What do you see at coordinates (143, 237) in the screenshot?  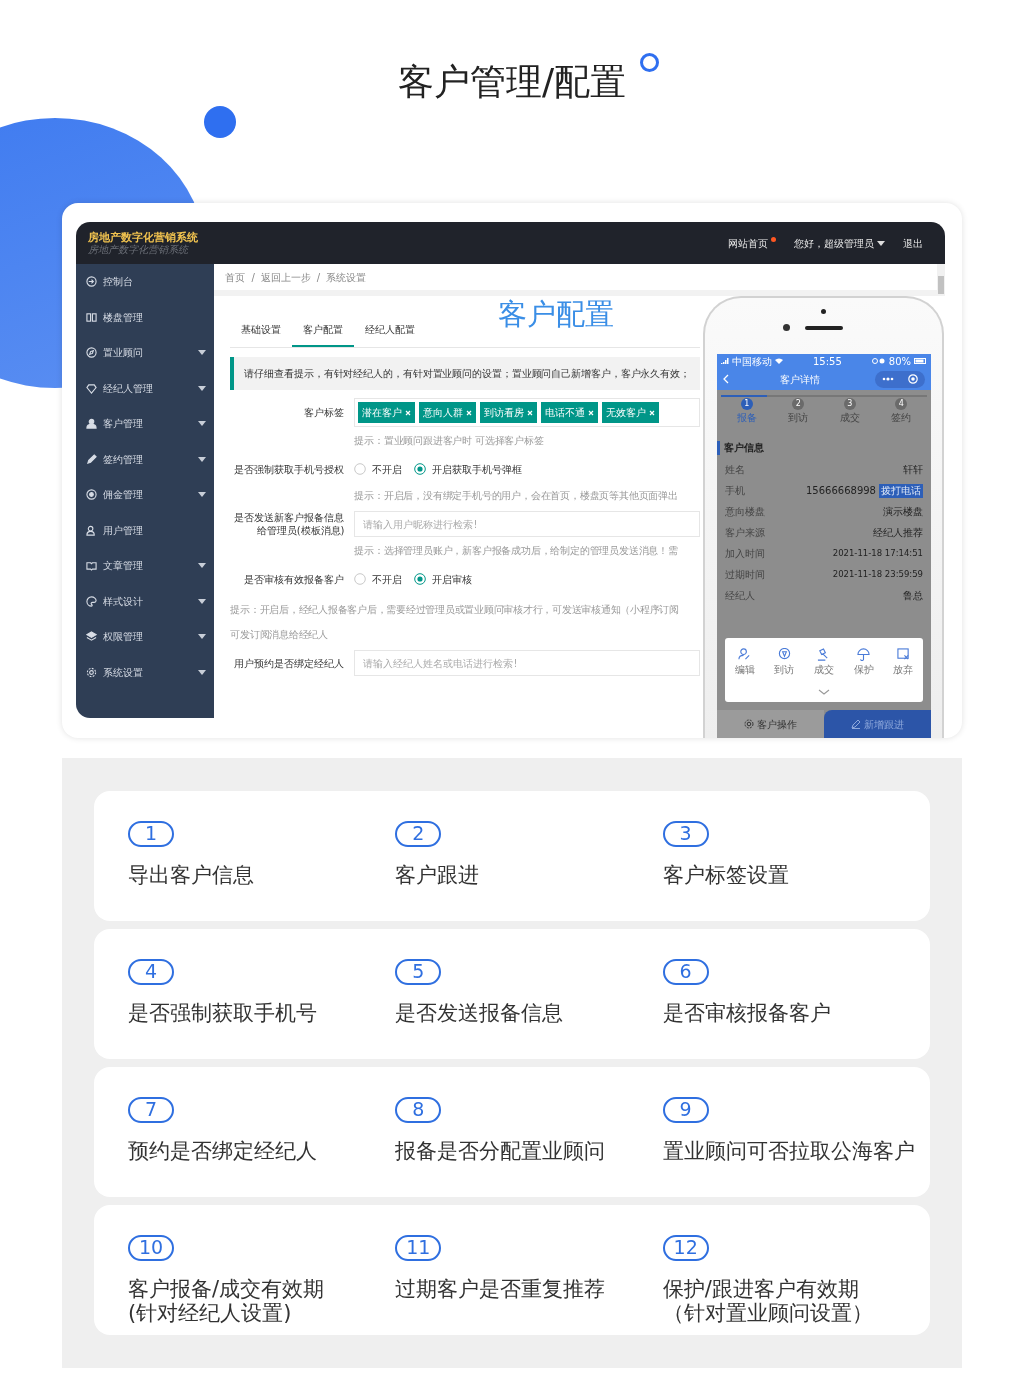 I see `brand-title: 房地产数字化营销系统` at bounding box center [143, 237].